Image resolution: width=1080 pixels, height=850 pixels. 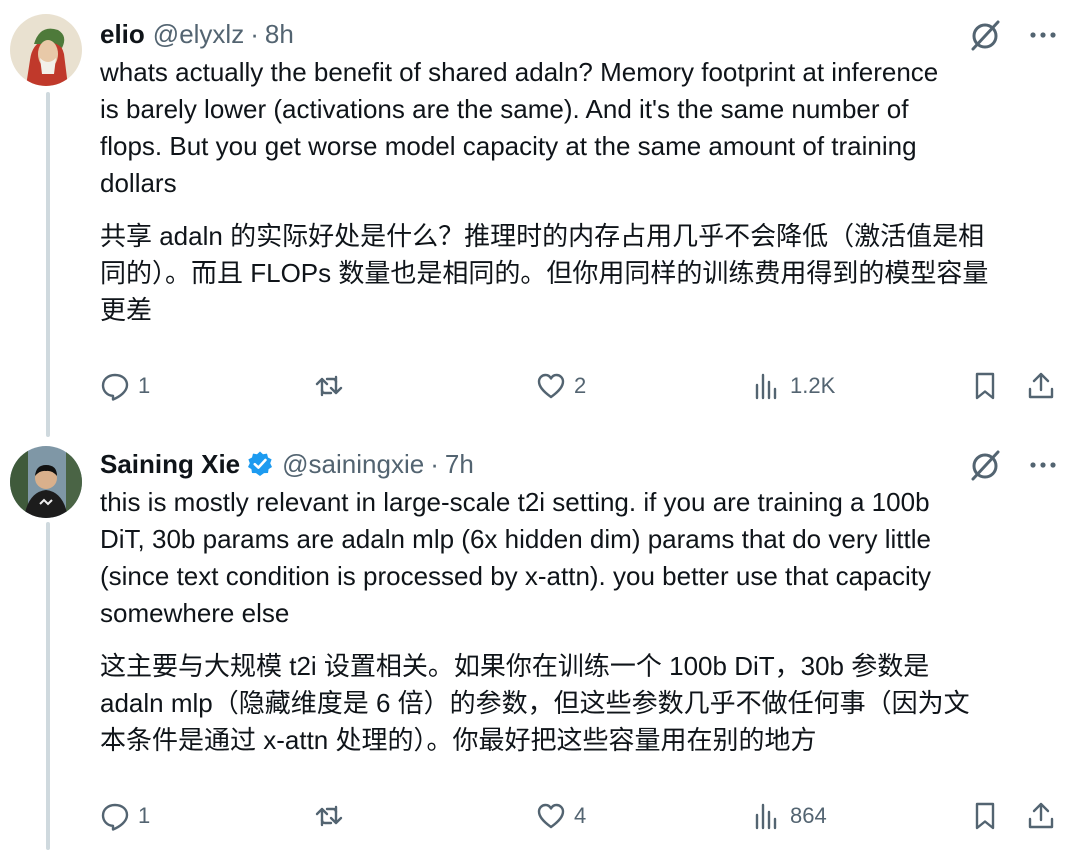 I want to click on views-button: 864, so click(x=789, y=816).